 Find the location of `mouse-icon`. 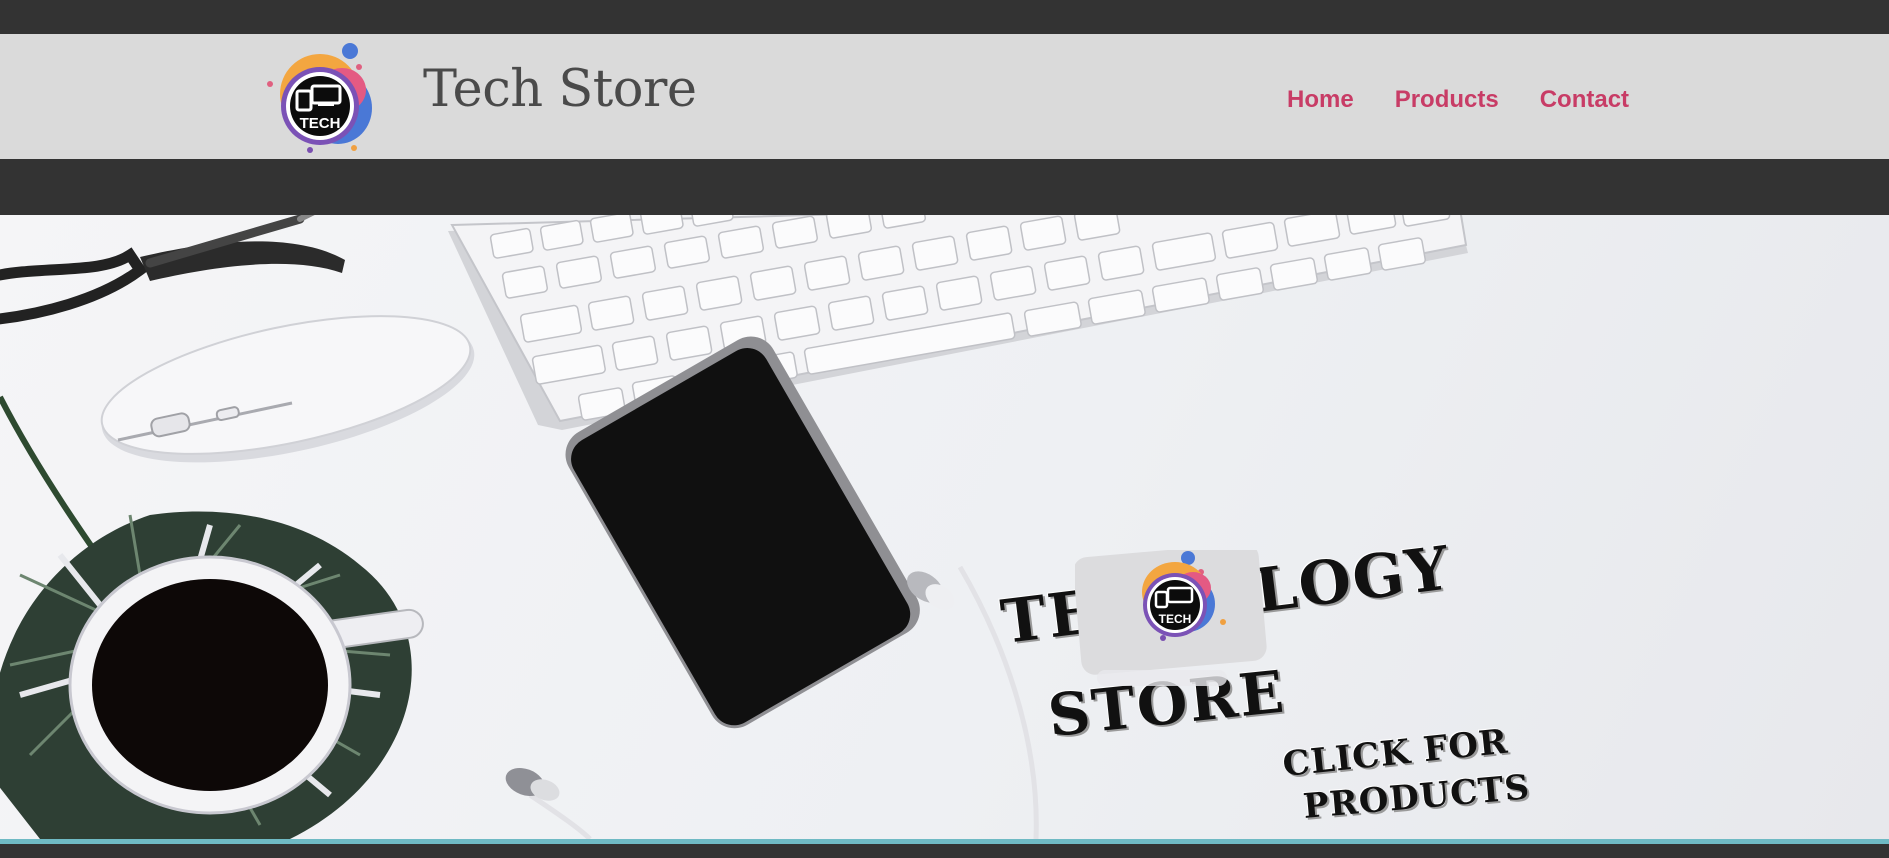

mouse-icon is located at coordinates (287, 389).